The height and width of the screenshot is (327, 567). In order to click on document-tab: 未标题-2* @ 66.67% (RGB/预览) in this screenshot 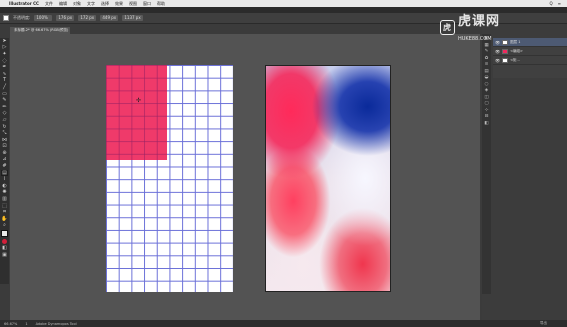, I will do `click(40, 30)`.